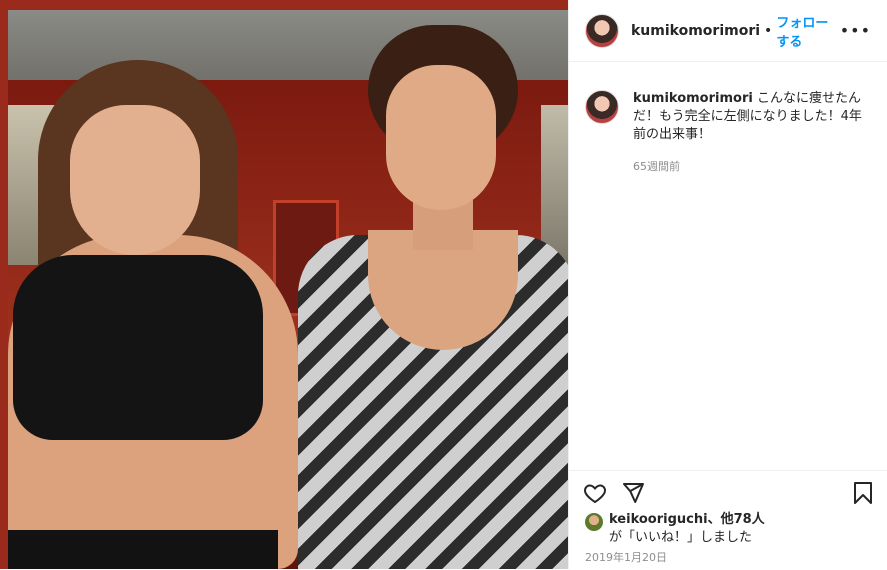  I want to click on more-icon: •••, so click(855, 30).